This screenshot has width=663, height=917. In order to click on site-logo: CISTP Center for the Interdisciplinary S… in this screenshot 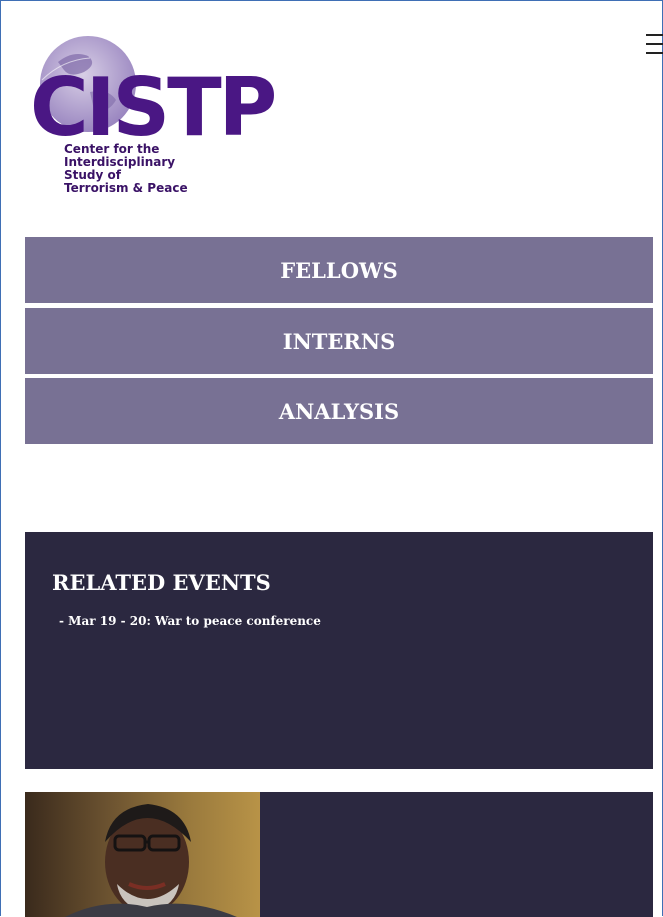, I will do `click(152, 117)`.